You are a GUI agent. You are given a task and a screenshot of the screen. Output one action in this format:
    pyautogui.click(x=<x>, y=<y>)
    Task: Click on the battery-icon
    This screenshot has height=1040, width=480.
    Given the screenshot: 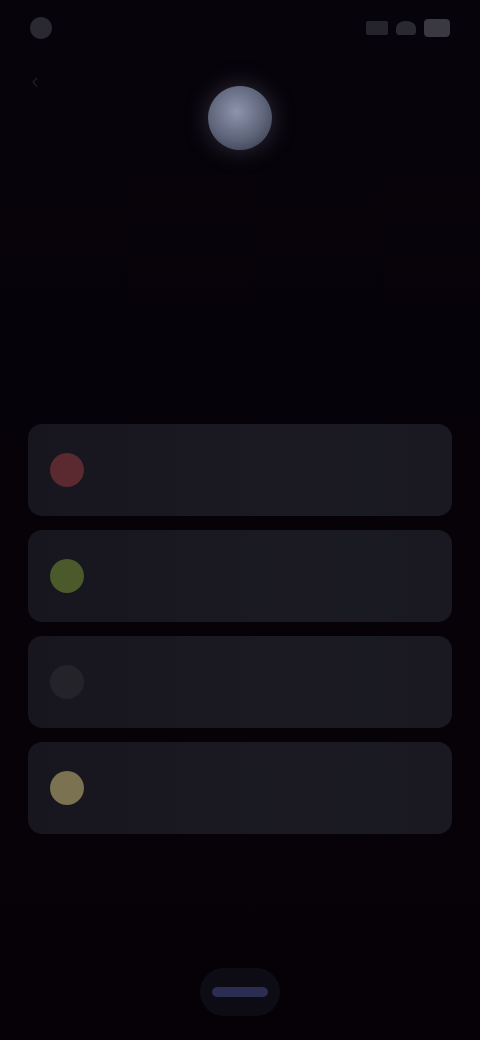 What is the action you would take?
    pyautogui.click(x=437, y=28)
    